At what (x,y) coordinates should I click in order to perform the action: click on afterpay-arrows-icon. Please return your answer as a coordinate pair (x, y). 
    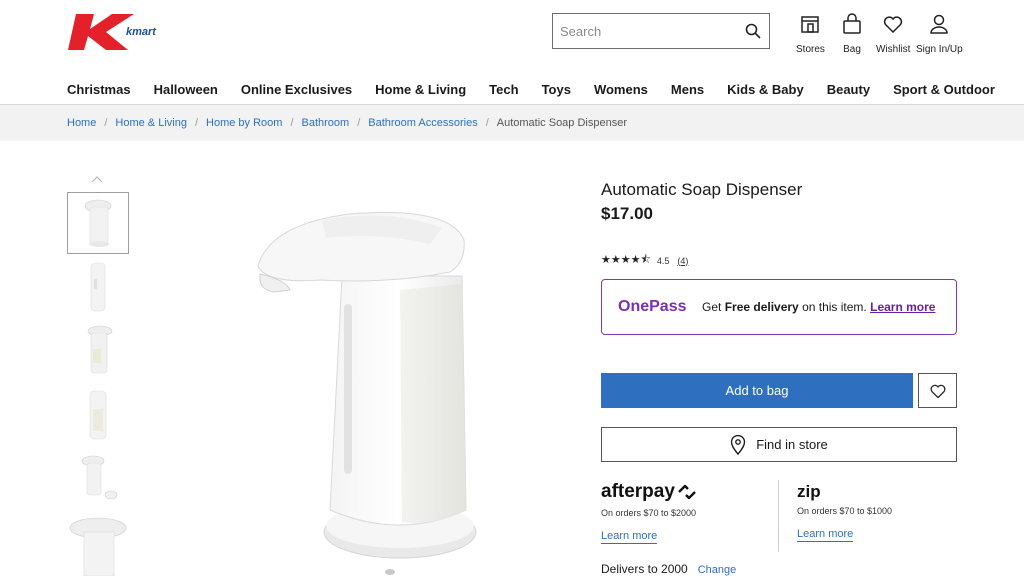
    Looking at the image, I should click on (687, 492).